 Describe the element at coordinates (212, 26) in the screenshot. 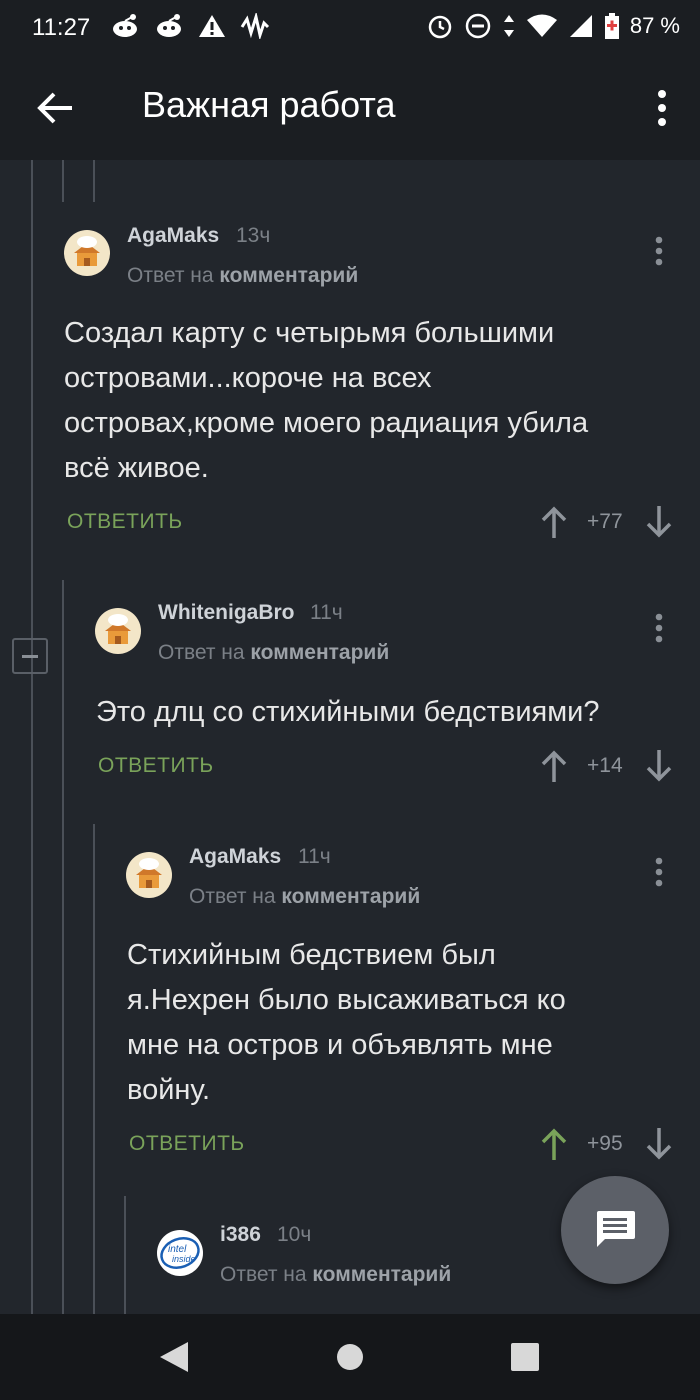

I see `warning-icon` at that location.